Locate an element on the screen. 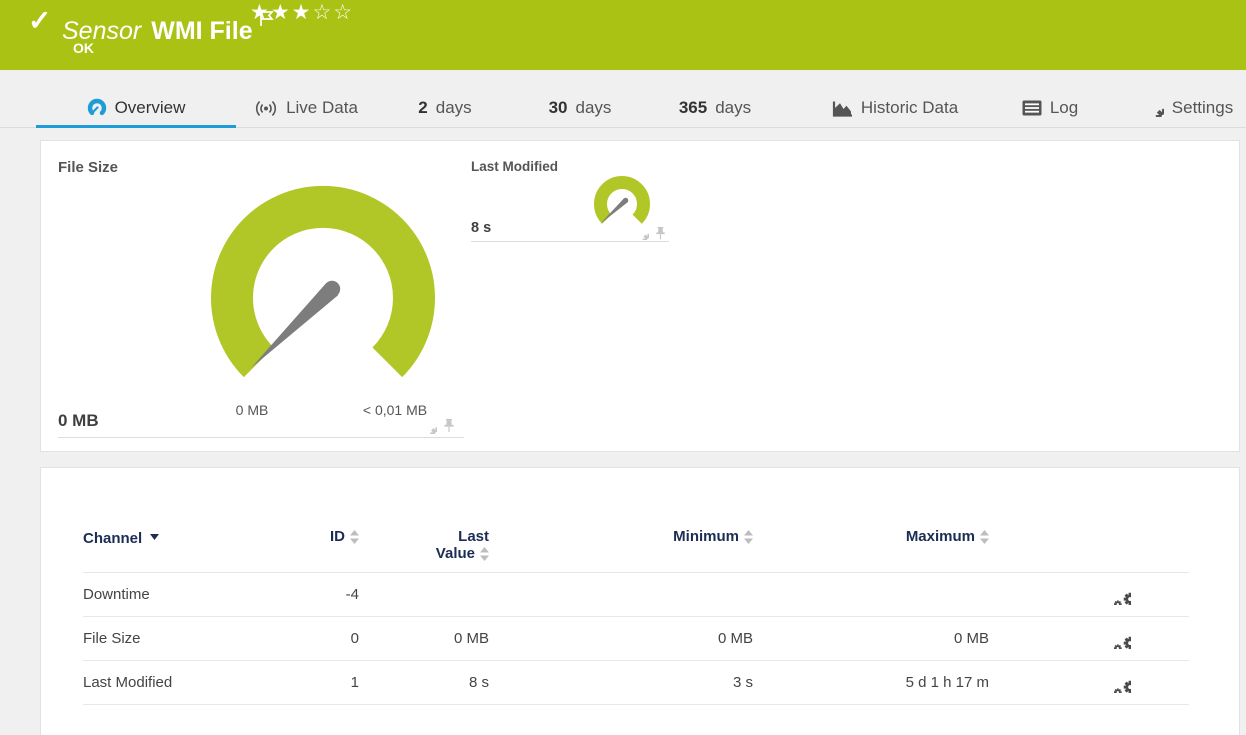 Image resolution: width=1246 pixels, height=735 pixels. channel-name: Downtime is located at coordinates (116, 594).